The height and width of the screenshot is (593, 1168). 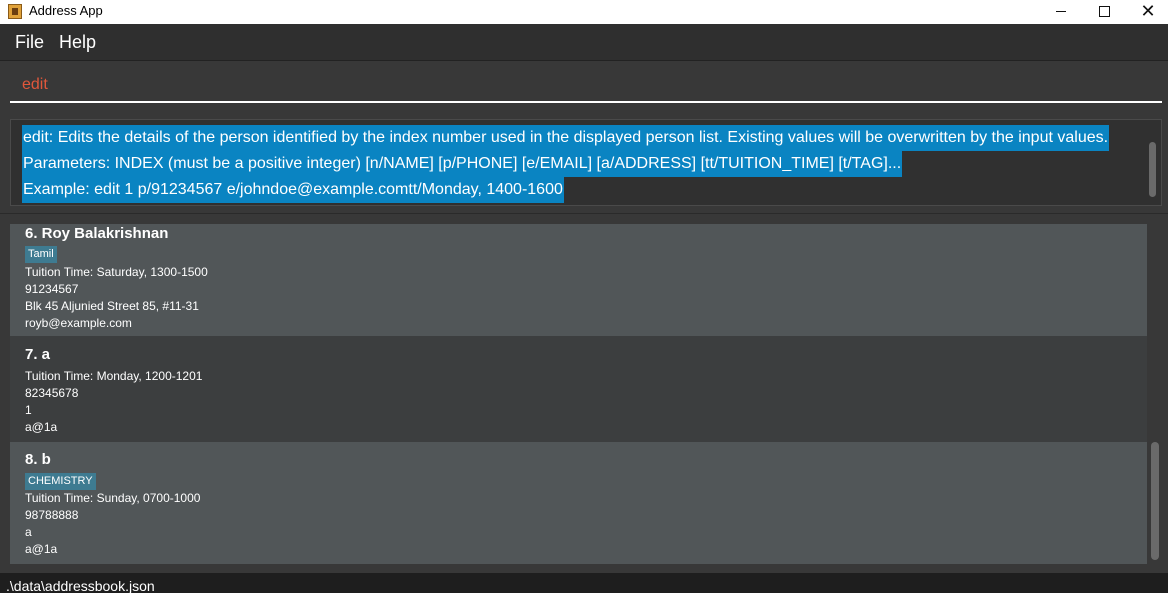 What do you see at coordinates (52, 289) in the screenshot?
I see `person-phone: 91234567` at bounding box center [52, 289].